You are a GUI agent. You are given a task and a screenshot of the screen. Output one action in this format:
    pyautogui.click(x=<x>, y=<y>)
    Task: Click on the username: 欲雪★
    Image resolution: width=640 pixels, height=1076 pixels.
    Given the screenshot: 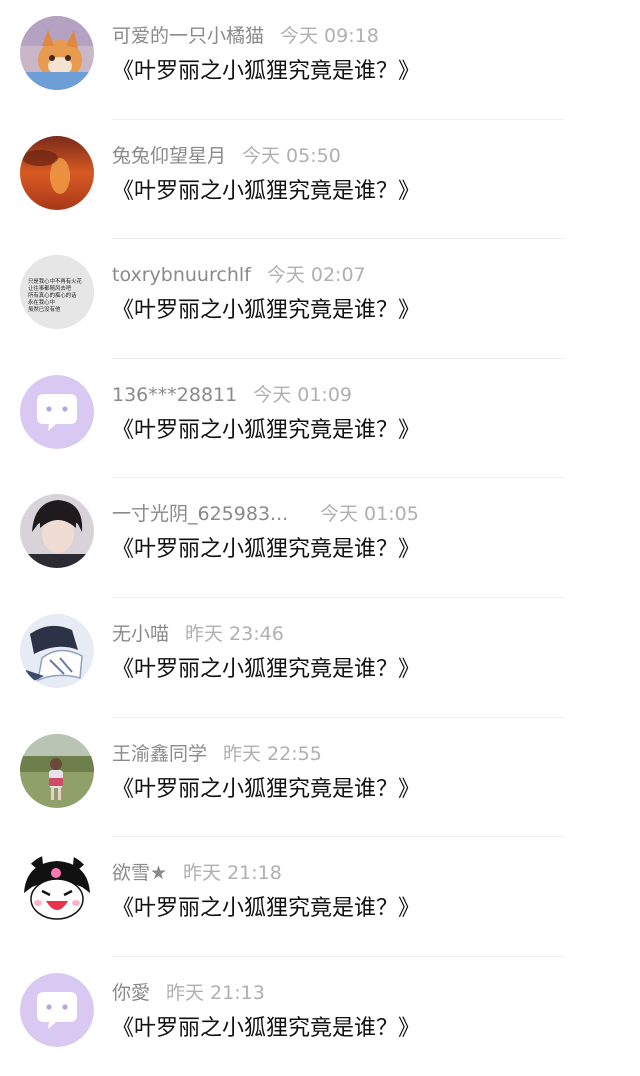 What is the action you would take?
    pyautogui.click(x=139, y=873)
    